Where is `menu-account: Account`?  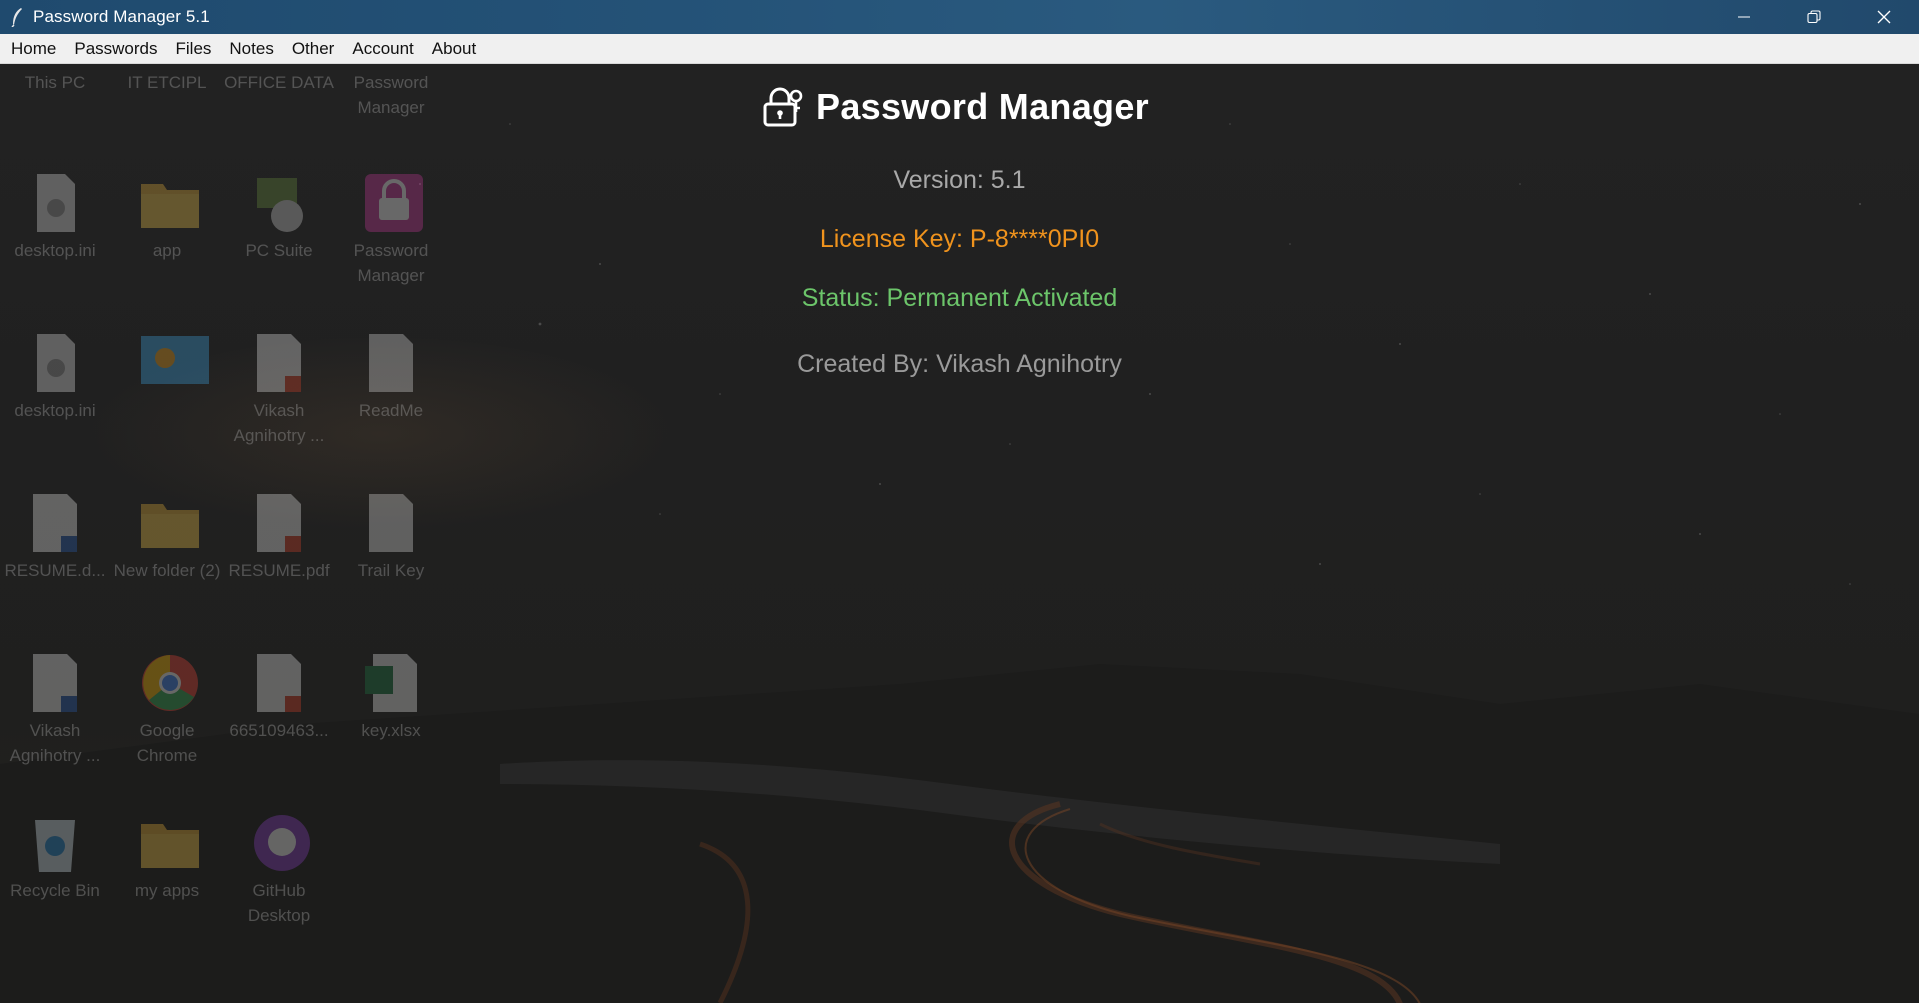 menu-account: Account is located at coordinates (382, 49).